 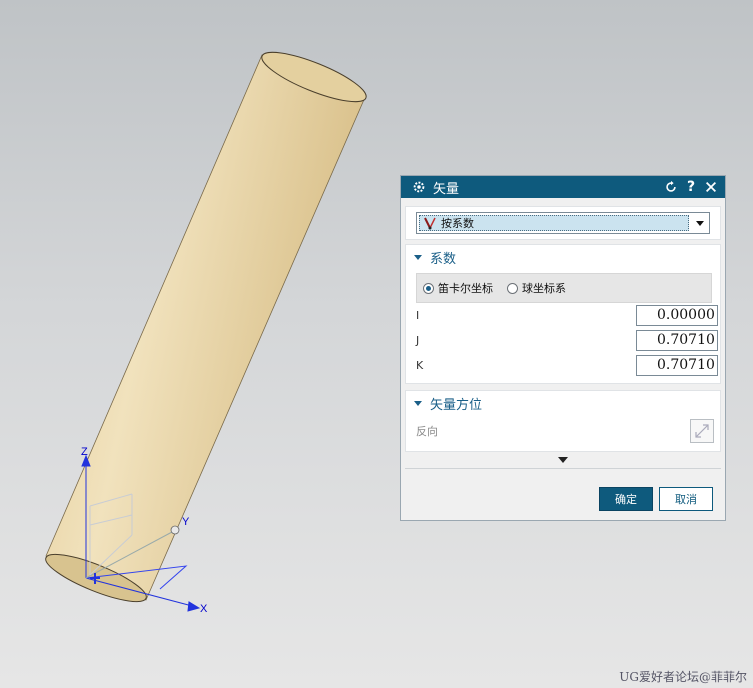 I want to click on coefficient-k-input: 0.70710, so click(x=677, y=365).